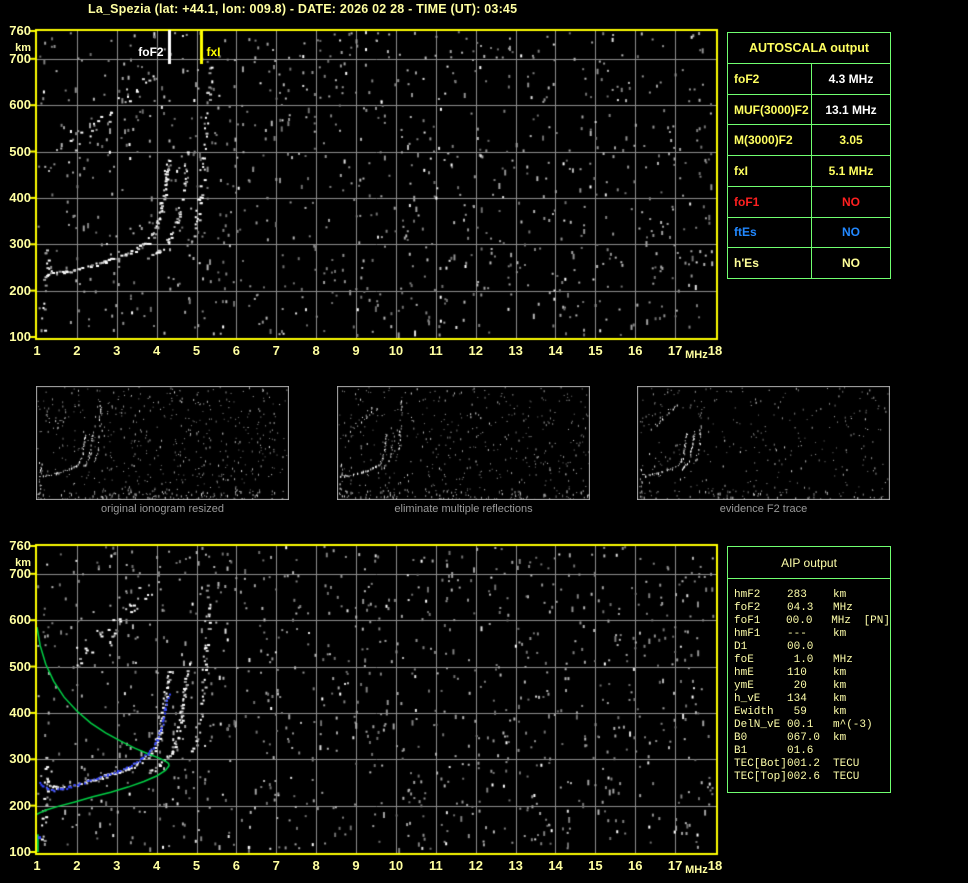  I want to click on aip-row-value: 134, so click(797, 699).